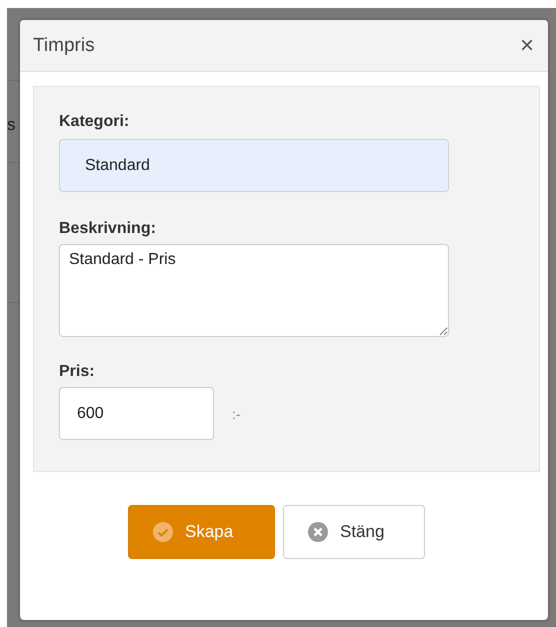  Describe the element at coordinates (107, 229) in the screenshot. I see `field-label: Beskrivning:` at that location.